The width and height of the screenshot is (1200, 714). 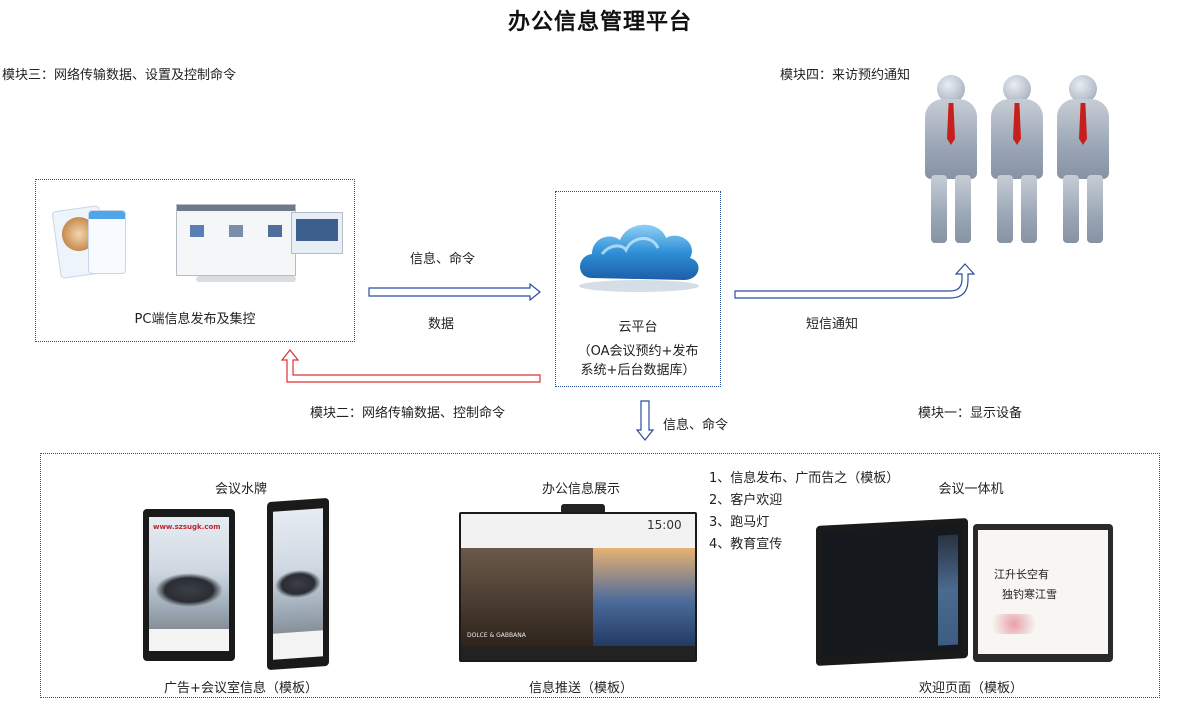 I want to click on arrow-pc-to-cloud, so click(x=454, y=292).